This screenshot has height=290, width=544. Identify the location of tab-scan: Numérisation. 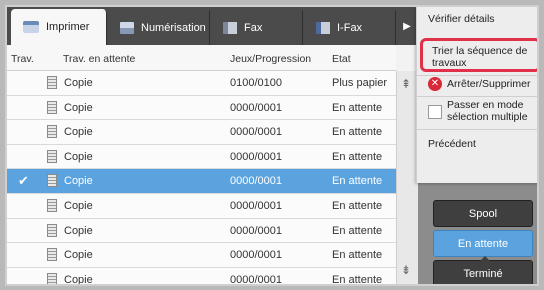
(159, 27).